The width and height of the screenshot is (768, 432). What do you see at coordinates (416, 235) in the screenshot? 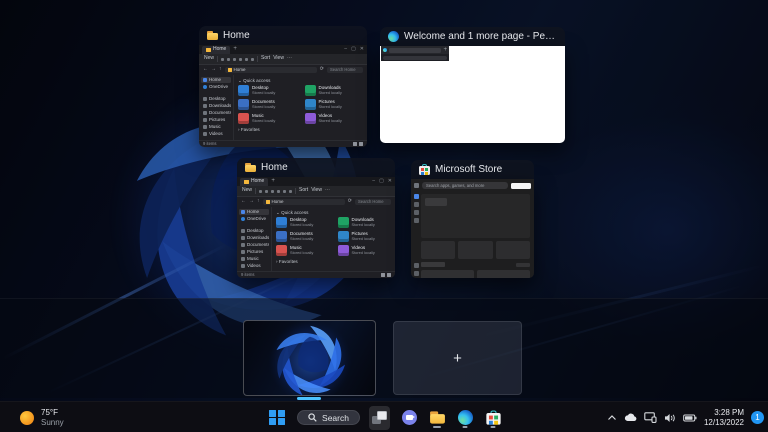
I see `store-nav-rail` at bounding box center [416, 235].